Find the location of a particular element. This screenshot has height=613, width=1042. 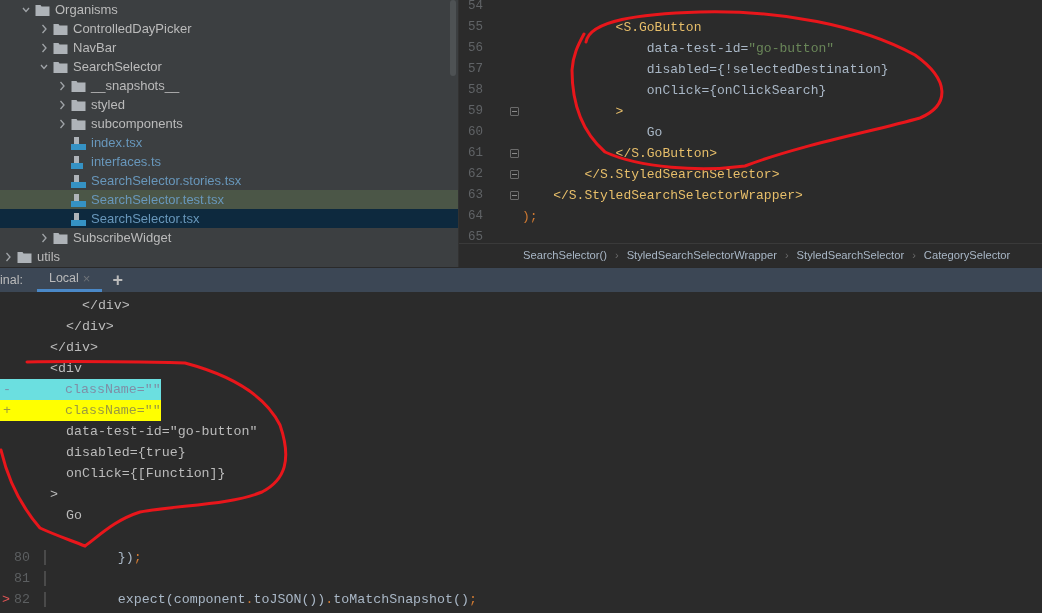

tree-item: ControlledDayPicker is located at coordinates (229, 28).